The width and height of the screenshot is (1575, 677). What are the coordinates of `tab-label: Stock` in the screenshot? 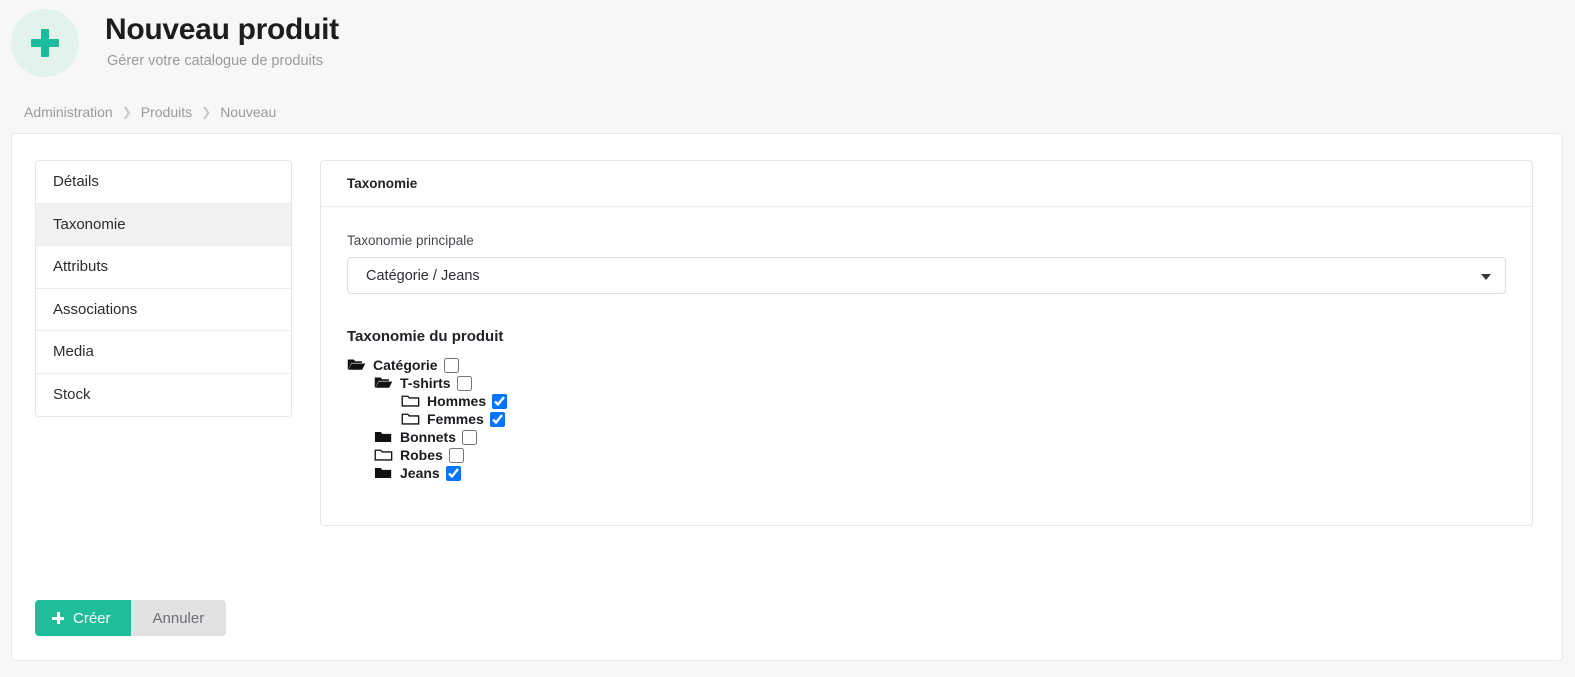 It's located at (72, 395).